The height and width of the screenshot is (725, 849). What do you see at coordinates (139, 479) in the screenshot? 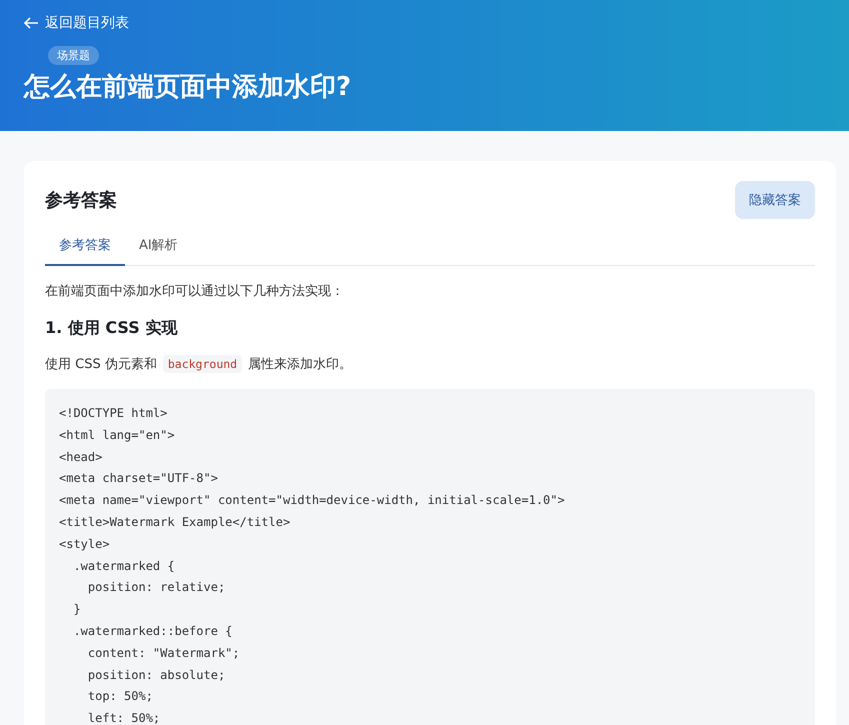
I see `code-line: <meta charset="UTF-8">` at bounding box center [139, 479].